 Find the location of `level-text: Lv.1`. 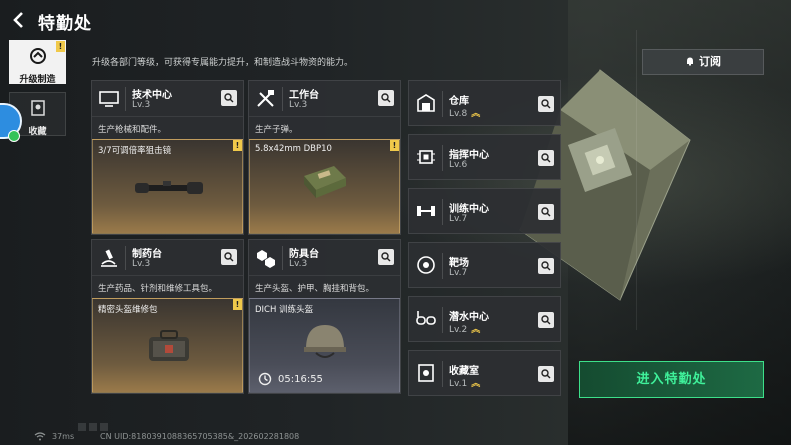

level-text: Lv.1 is located at coordinates (458, 384).